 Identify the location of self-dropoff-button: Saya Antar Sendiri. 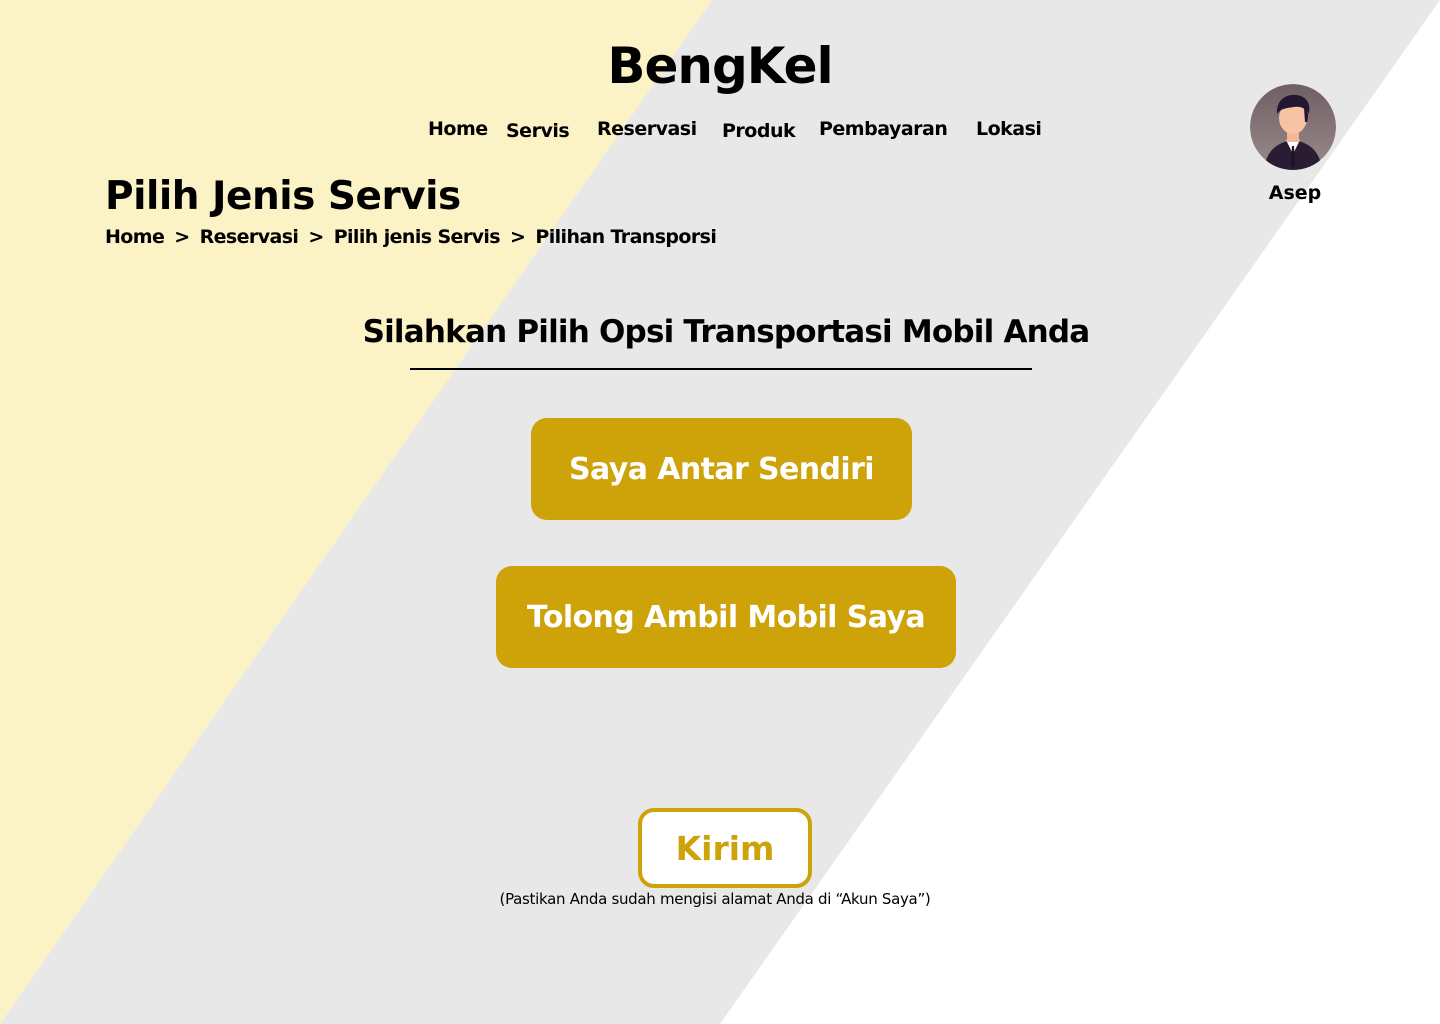
(721, 469).